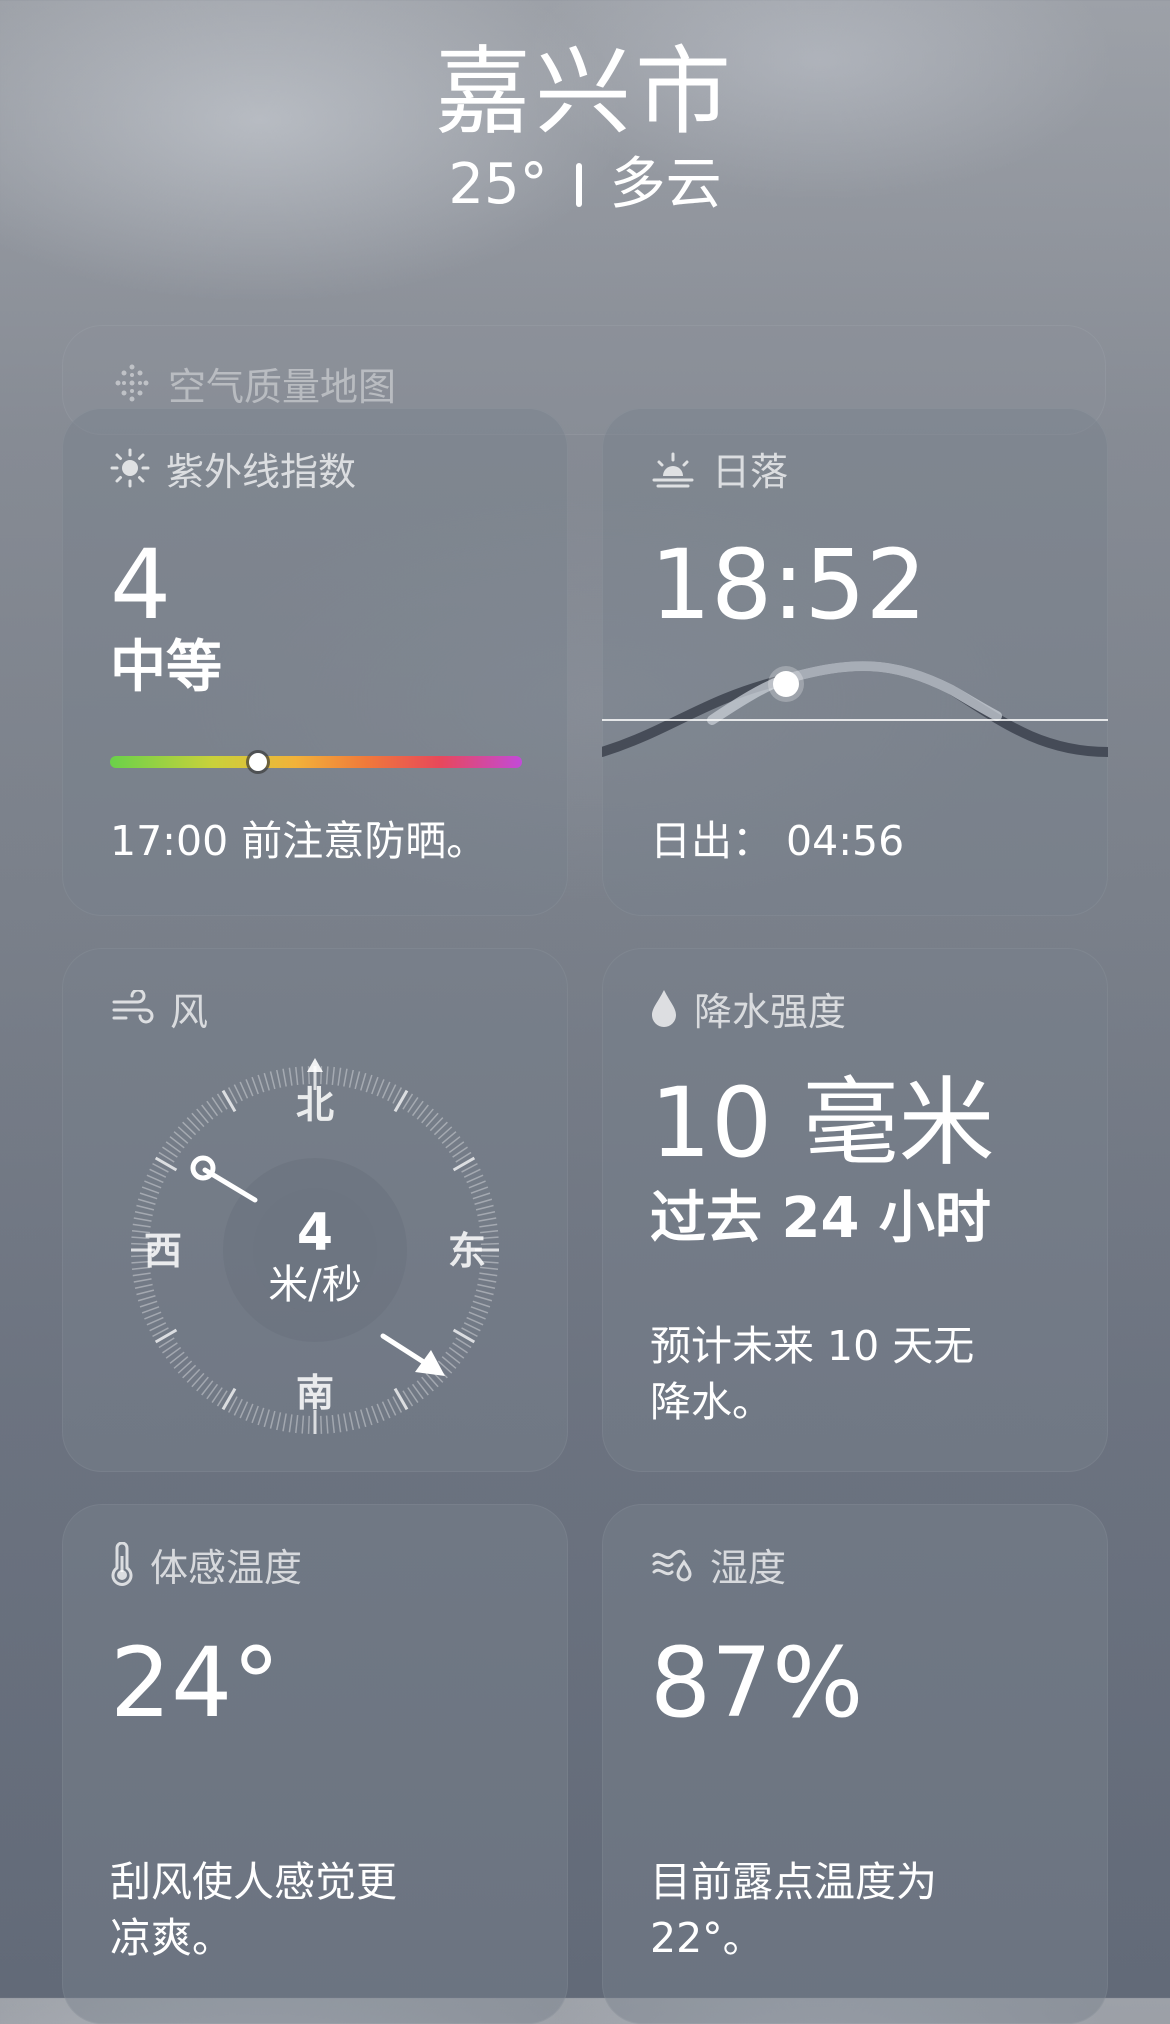  I want to click on uv-index-card: 紫外线指数 4 中等 17:00 前注意防晒。, so click(315, 662).